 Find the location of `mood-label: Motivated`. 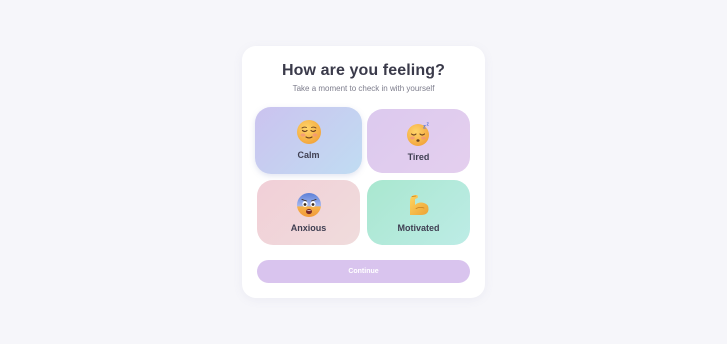

mood-label: Motivated is located at coordinates (418, 228).